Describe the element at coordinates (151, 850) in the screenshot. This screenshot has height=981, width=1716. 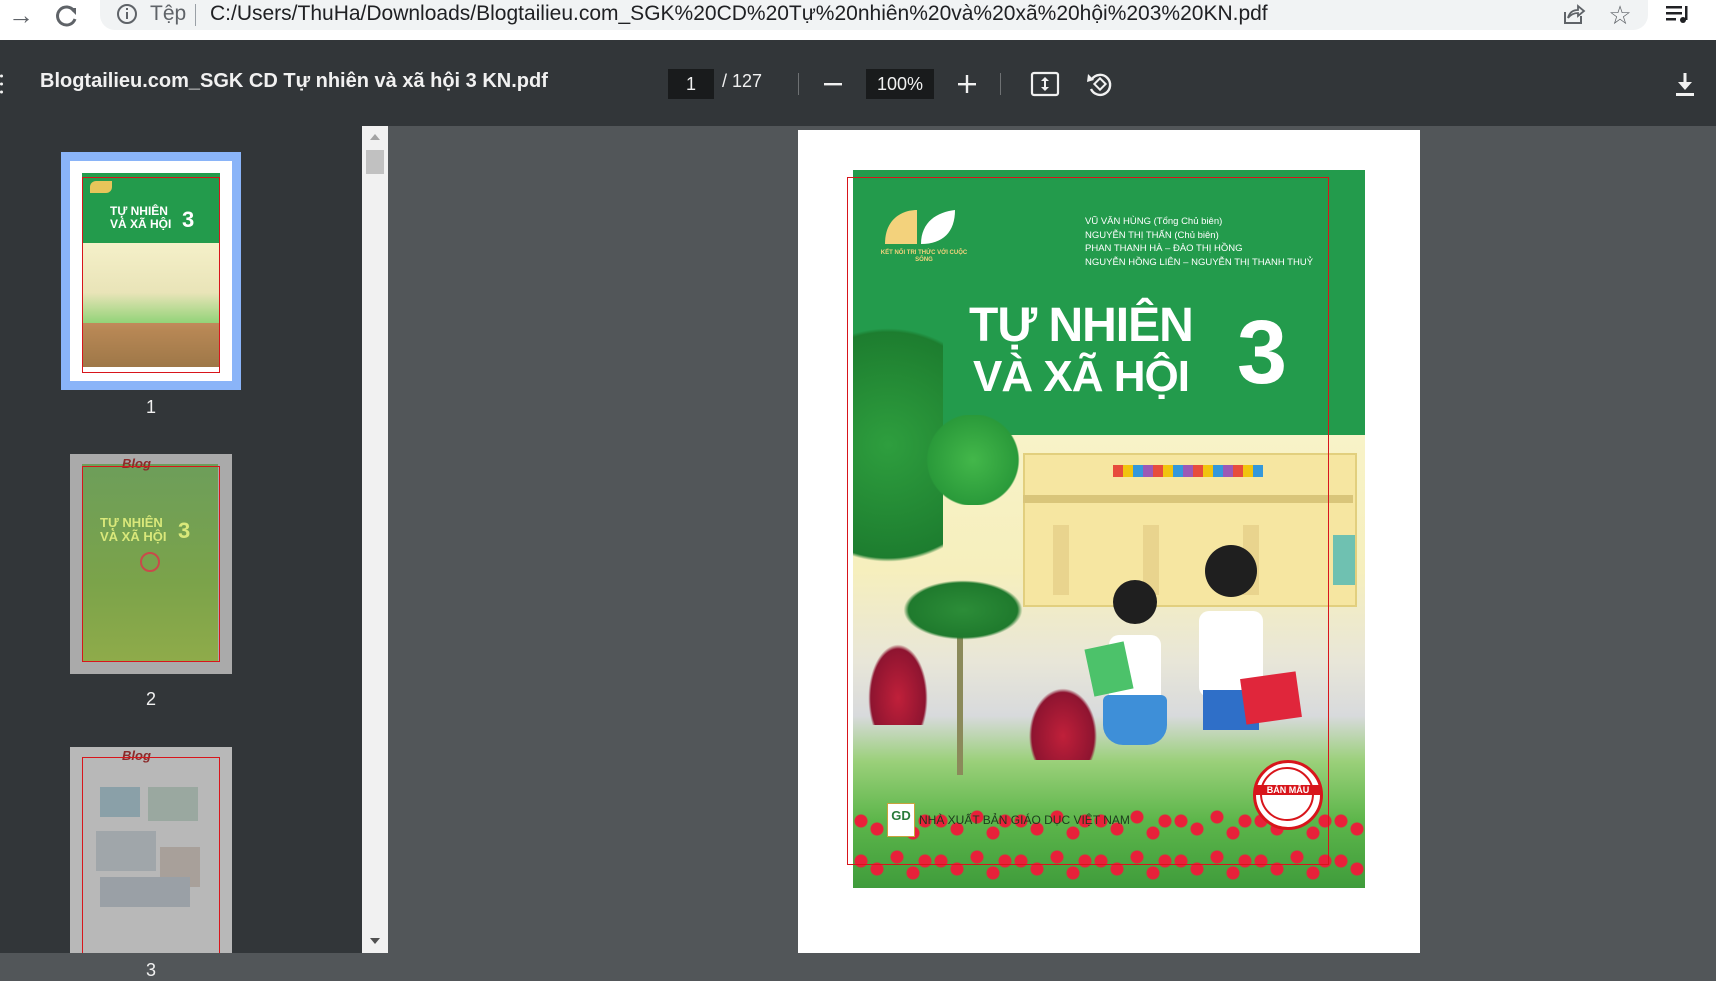
I see `thumbnail-page-3: Blog` at that location.